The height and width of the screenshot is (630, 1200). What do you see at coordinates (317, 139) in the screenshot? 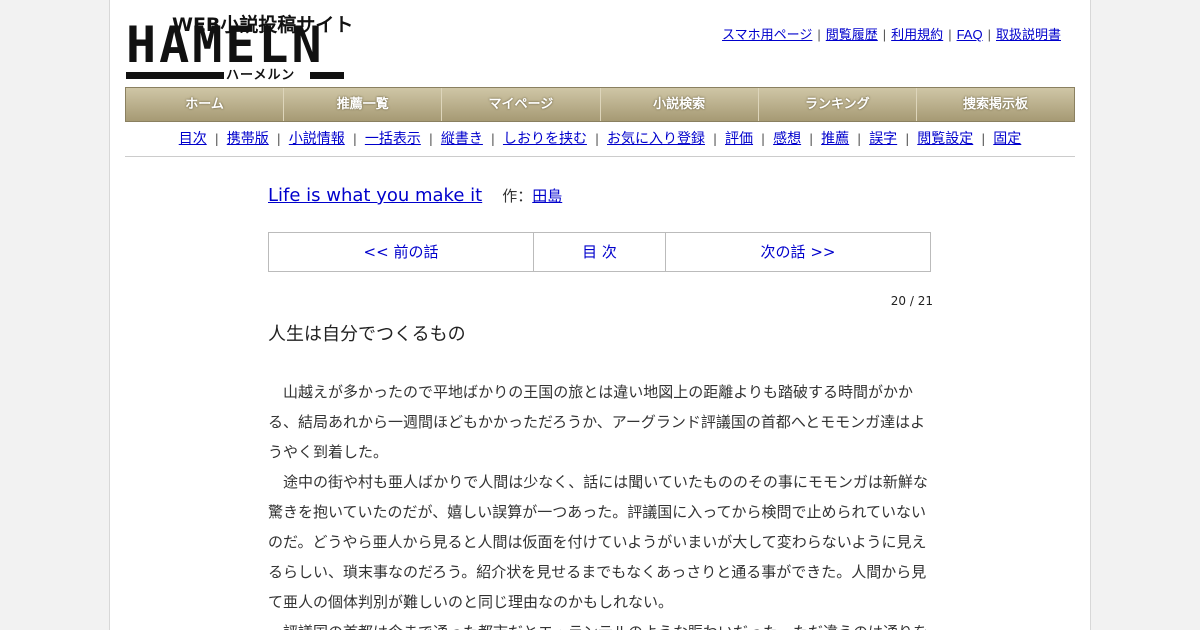
I see `sublink-novel-info: 小説情報` at bounding box center [317, 139].